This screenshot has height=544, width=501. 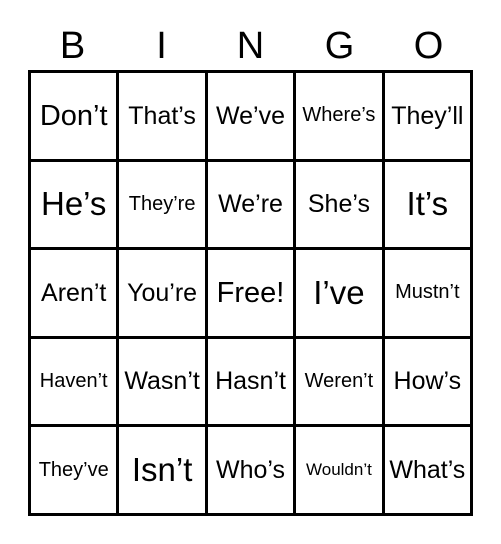 I want to click on bingo-header-letter-n: N, so click(x=250, y=46).